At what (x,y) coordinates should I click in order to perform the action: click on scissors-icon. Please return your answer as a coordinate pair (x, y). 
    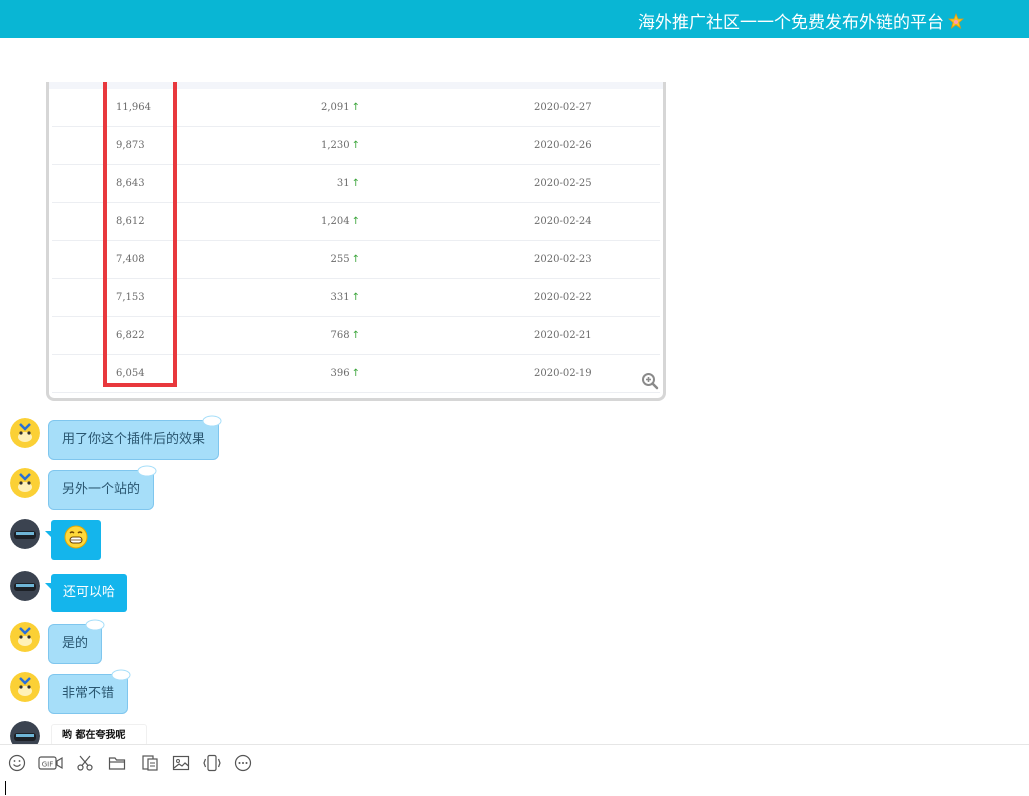
    Looking at the image, I should click on (85, 763).